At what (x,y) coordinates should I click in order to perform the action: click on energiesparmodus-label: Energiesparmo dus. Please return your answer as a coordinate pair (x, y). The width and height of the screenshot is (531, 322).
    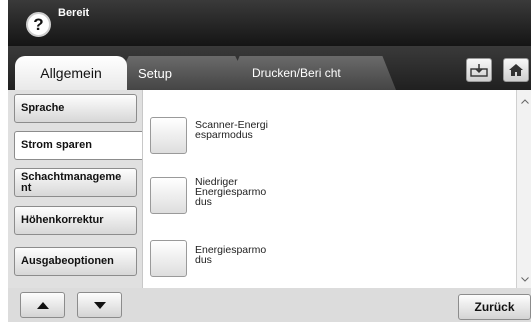
    Looking at the image, I should click on (232, 255).